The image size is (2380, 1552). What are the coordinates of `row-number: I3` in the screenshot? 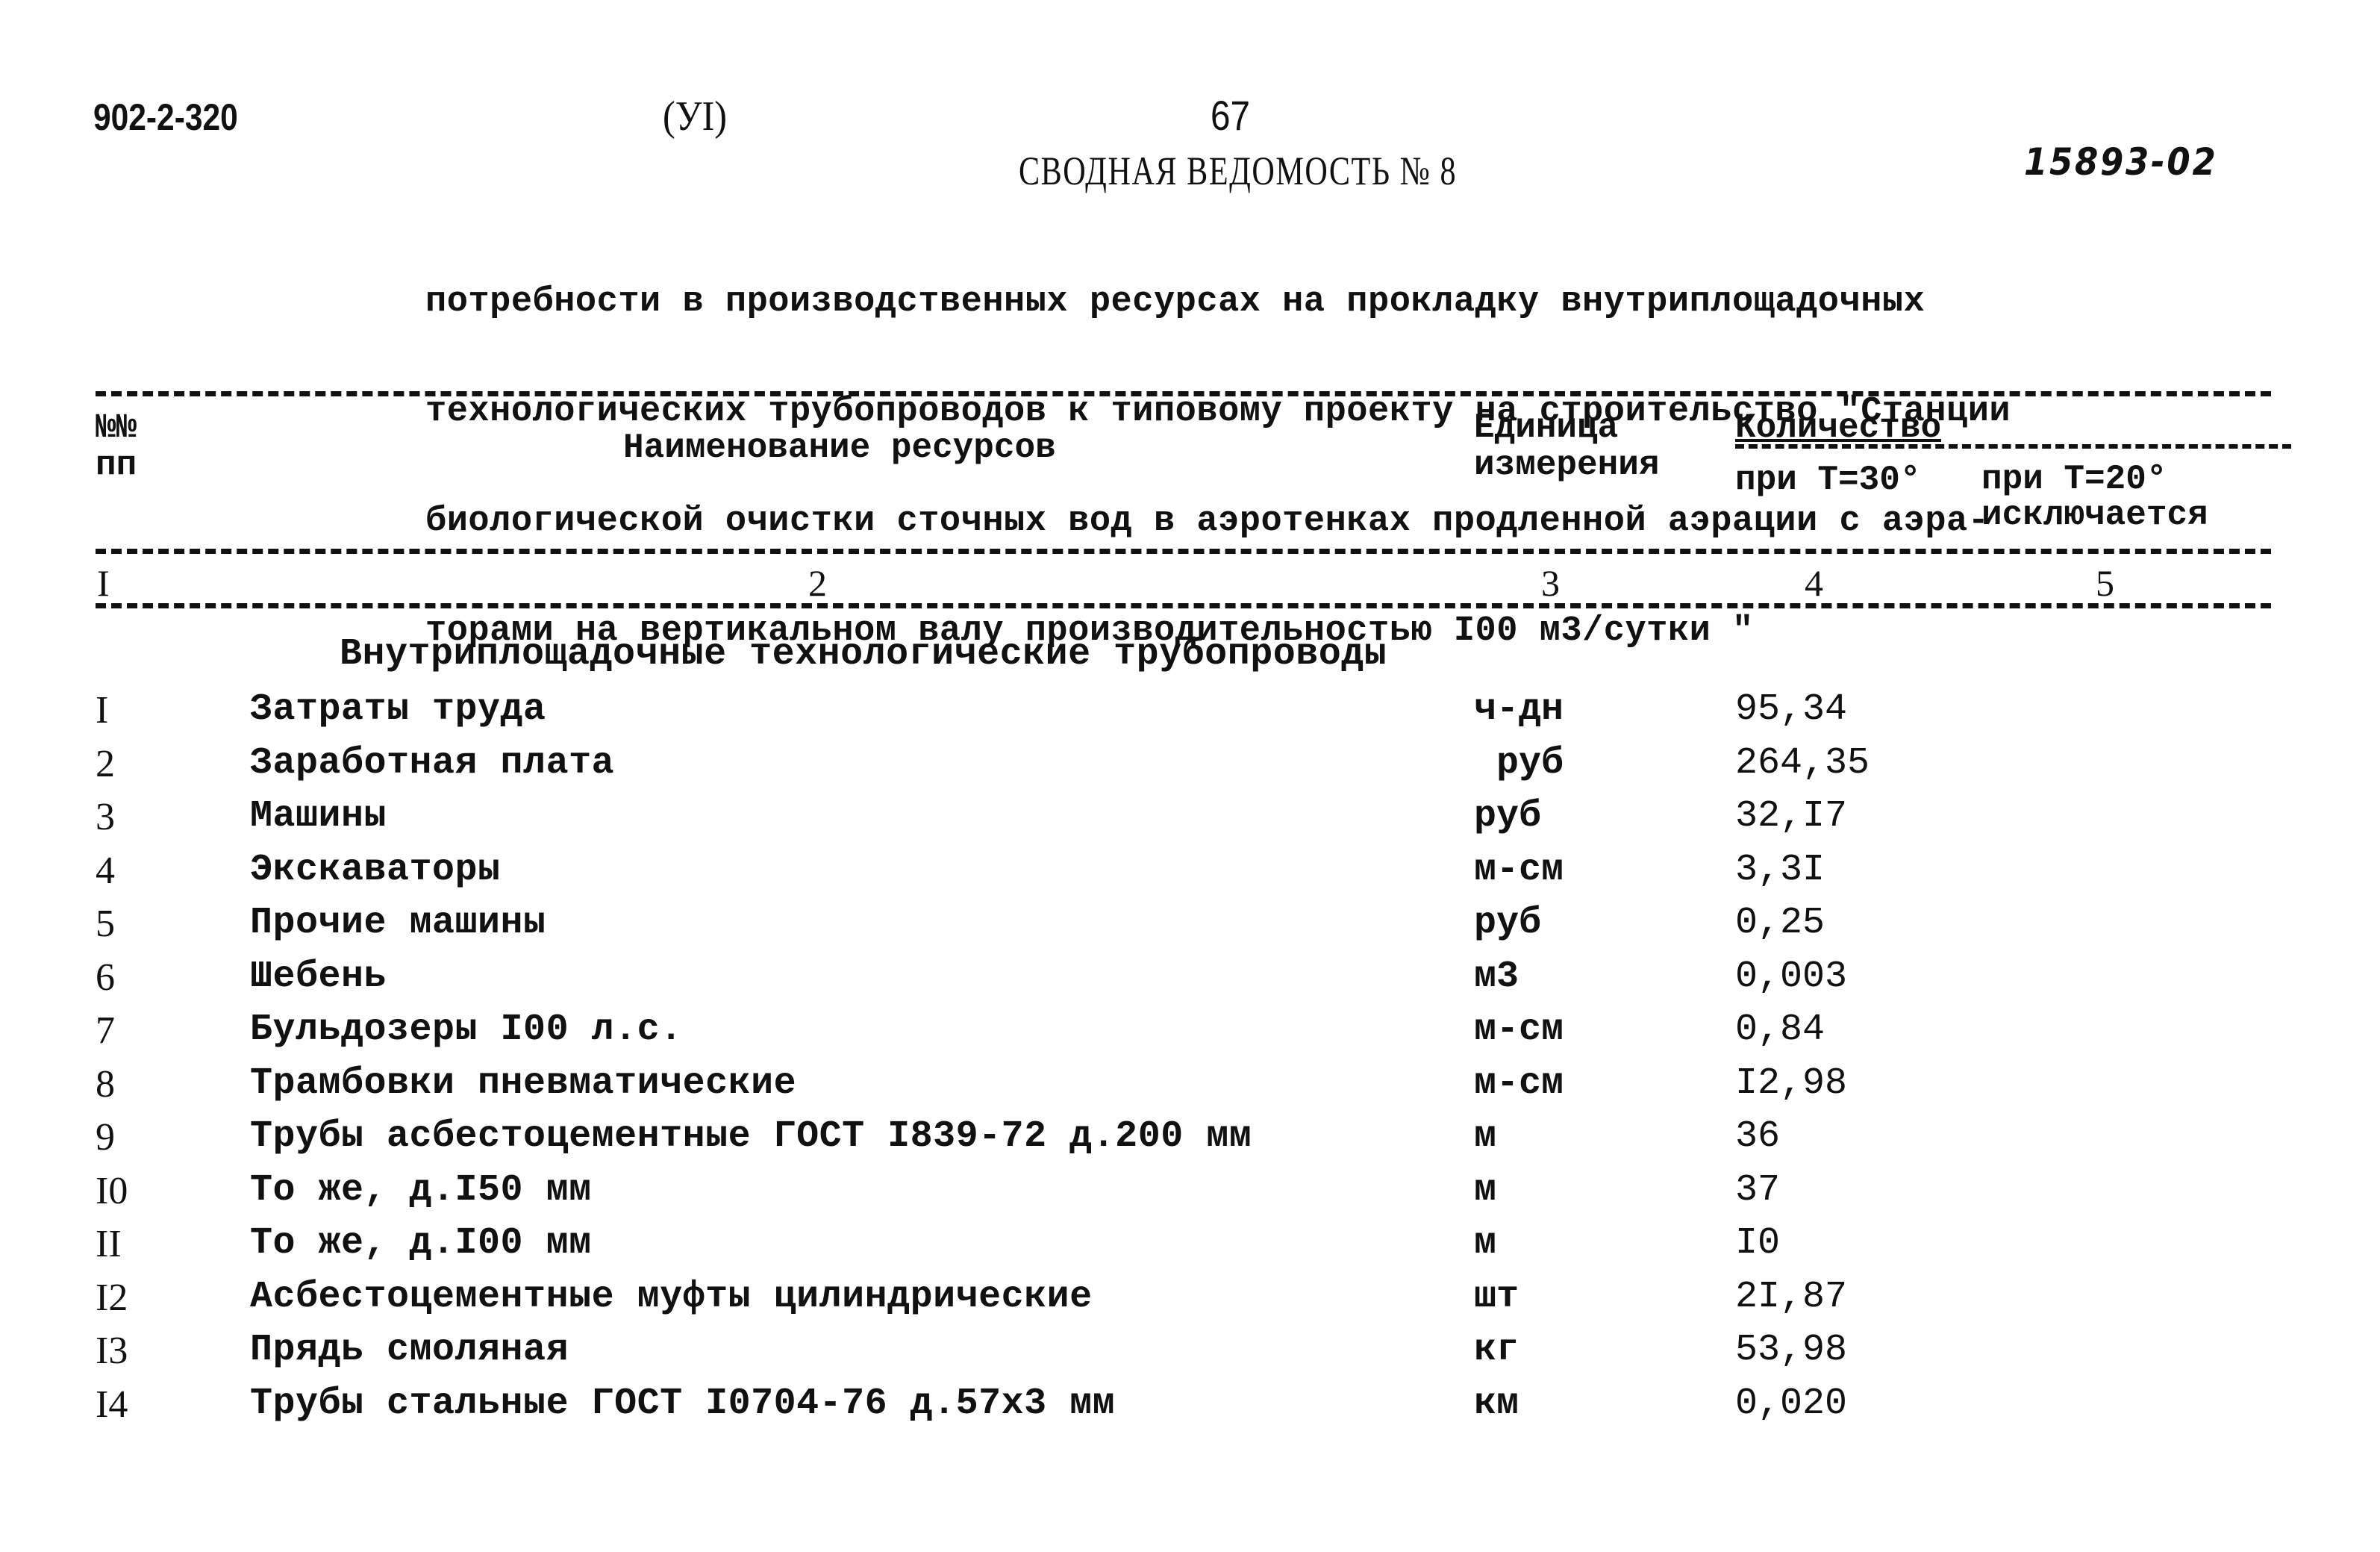 It's located at (112, 1351).